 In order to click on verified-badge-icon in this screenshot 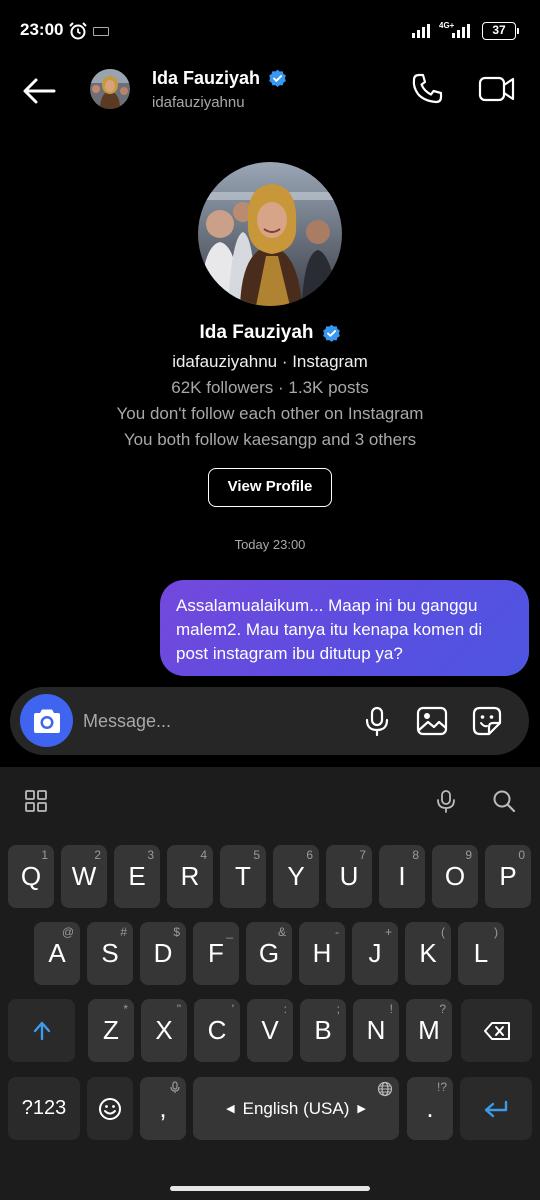, I will do `click(331, 333)`.